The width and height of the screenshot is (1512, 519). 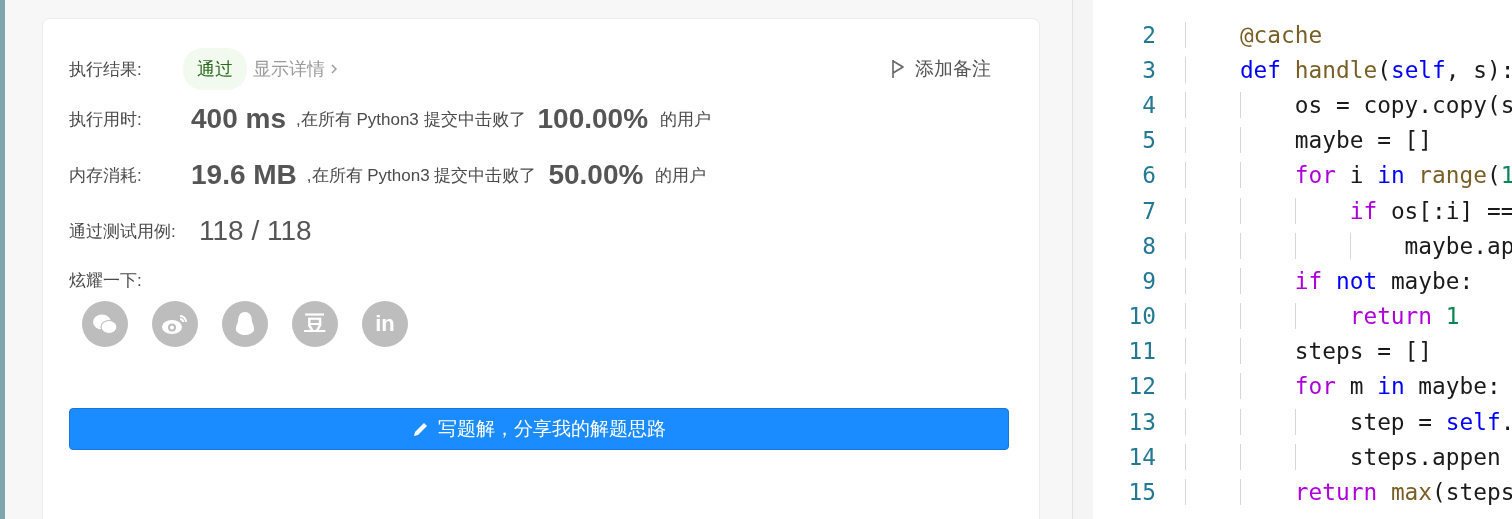 I want to click on line-number: 6, so click(x=1148, y=175).